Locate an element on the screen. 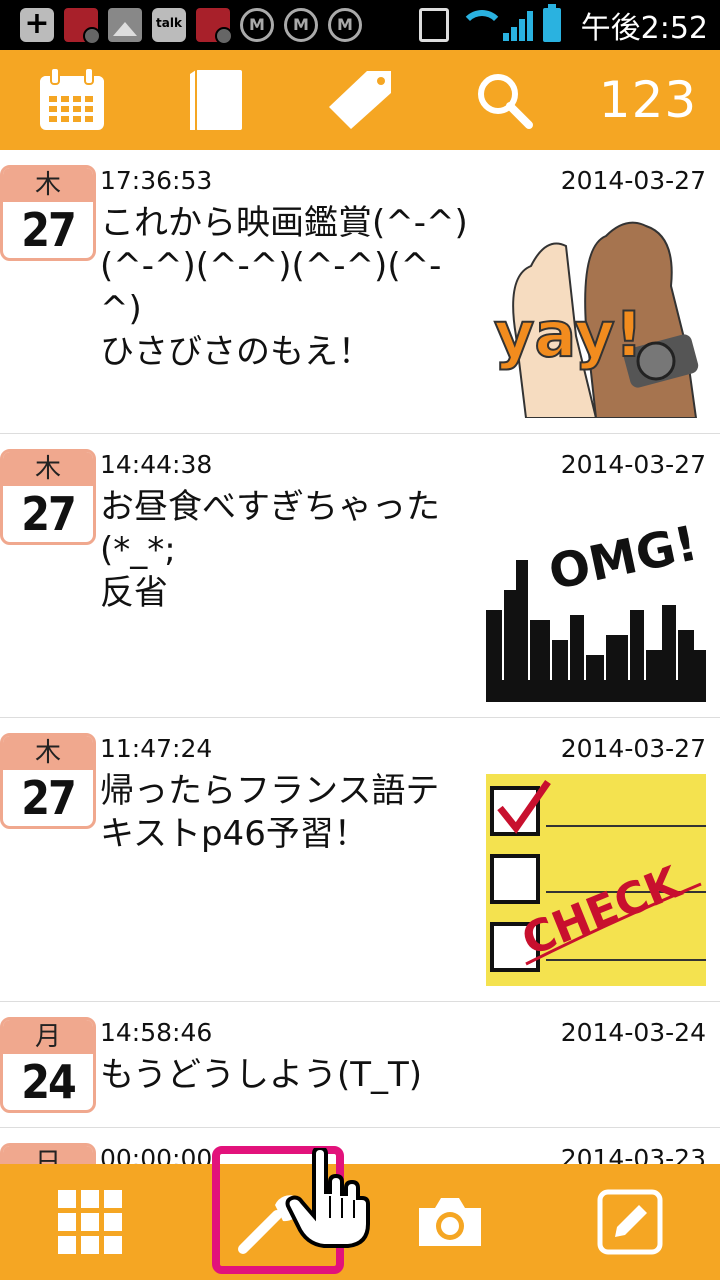  signal-icon is located at coordinates (517, 25).